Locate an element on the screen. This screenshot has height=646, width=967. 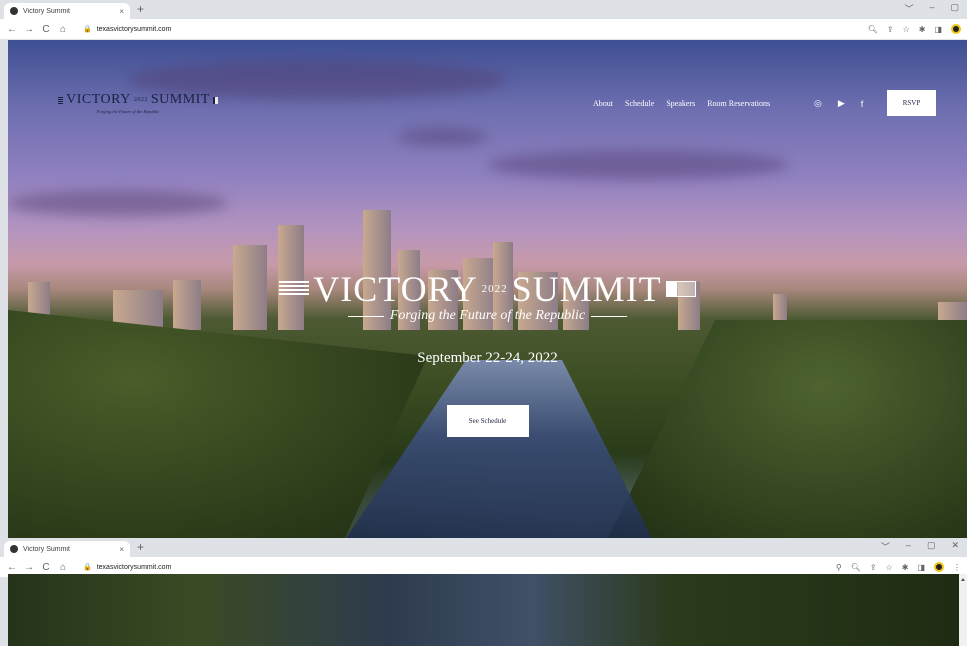
youtube-icon: ▶ is located at coordinates (841, 103).